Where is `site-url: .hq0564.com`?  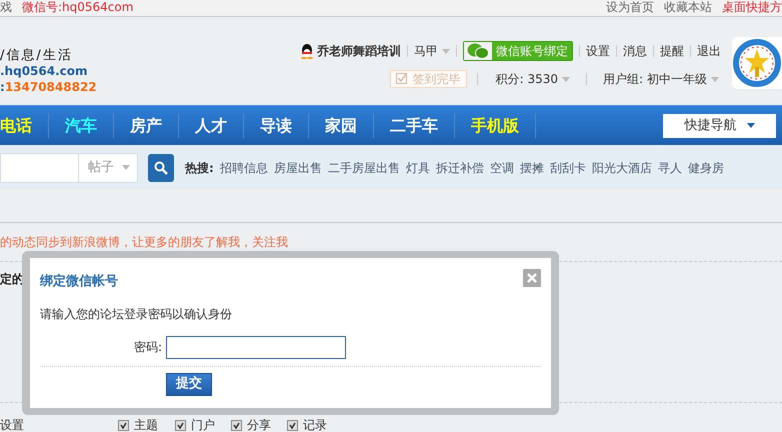 site-url: .hq0564.com is located at coordinates (44, 71).